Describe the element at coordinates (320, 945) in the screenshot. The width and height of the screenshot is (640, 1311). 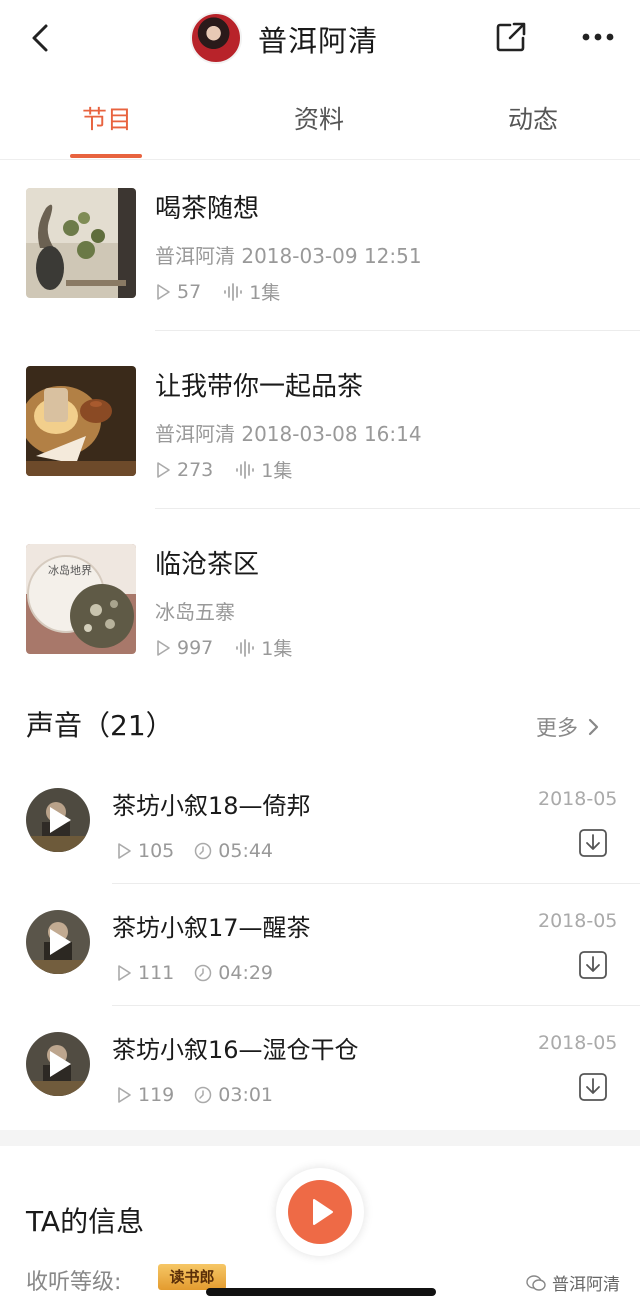
I see `sound-item: 茶坊小叙17—醒茶 111 04:29 2018-05` at that location.